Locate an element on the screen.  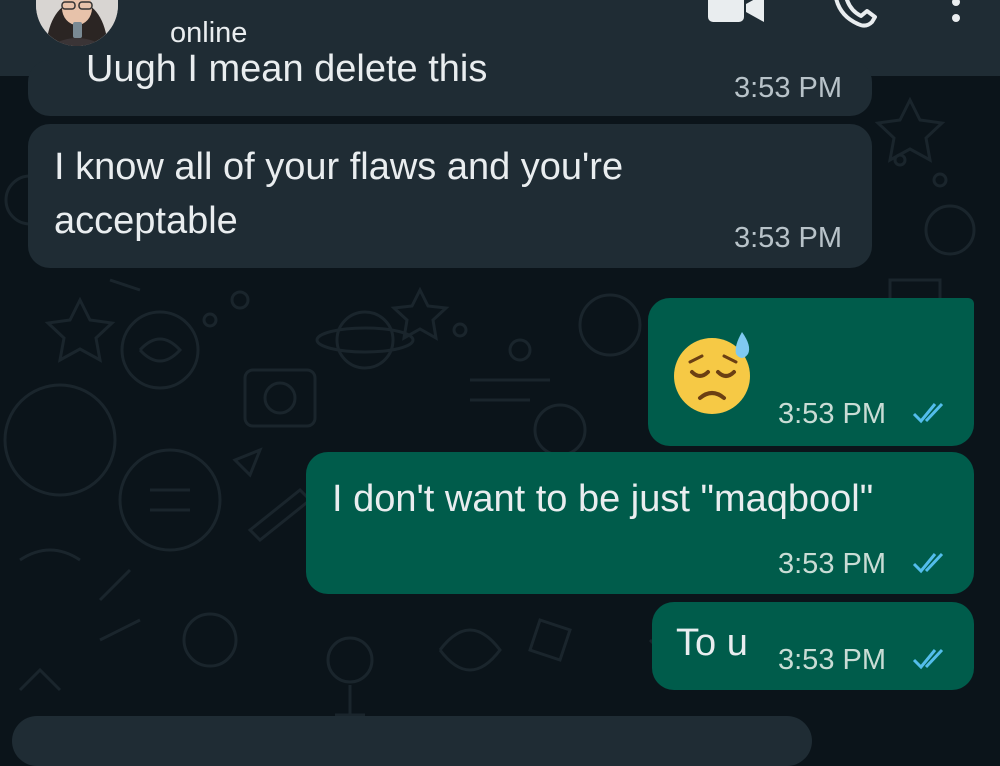
video-call-icon is located at coordinates (736, 11).